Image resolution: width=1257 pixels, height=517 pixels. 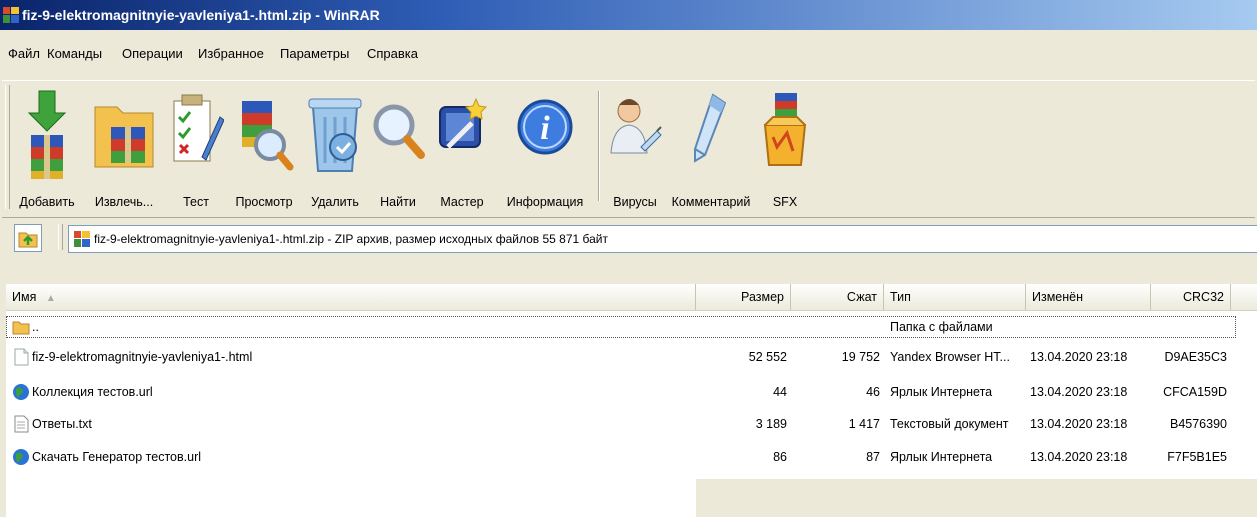 I want to click on file-packed: 19 752, so click(x=835, y=357).